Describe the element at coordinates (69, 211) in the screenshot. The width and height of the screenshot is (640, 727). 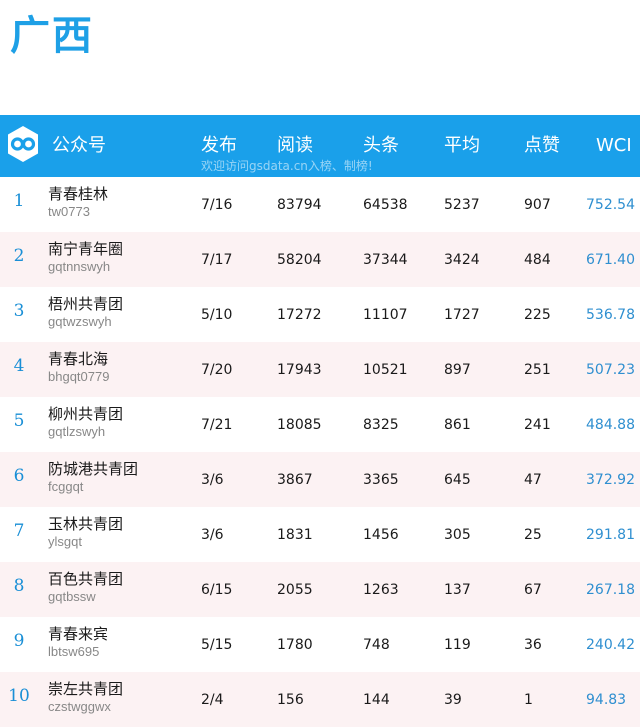
I see `account-id: tw0773` at that location.